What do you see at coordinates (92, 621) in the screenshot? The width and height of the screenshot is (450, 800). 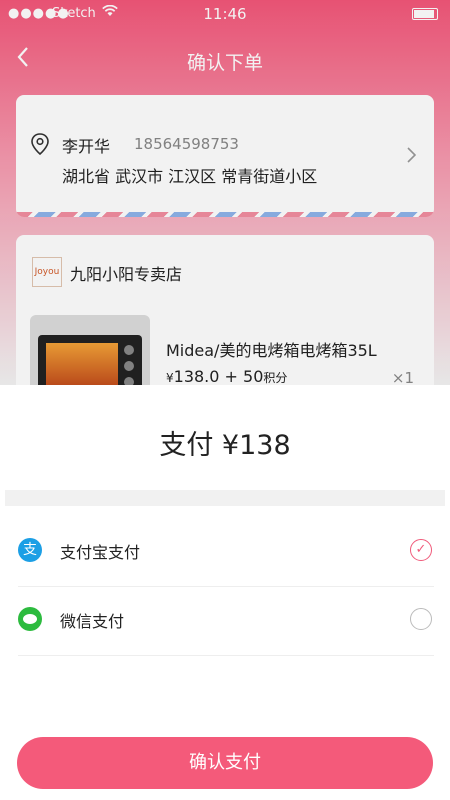 I see `payment-option-label: 微信支付` at bounding box center [92, 621].